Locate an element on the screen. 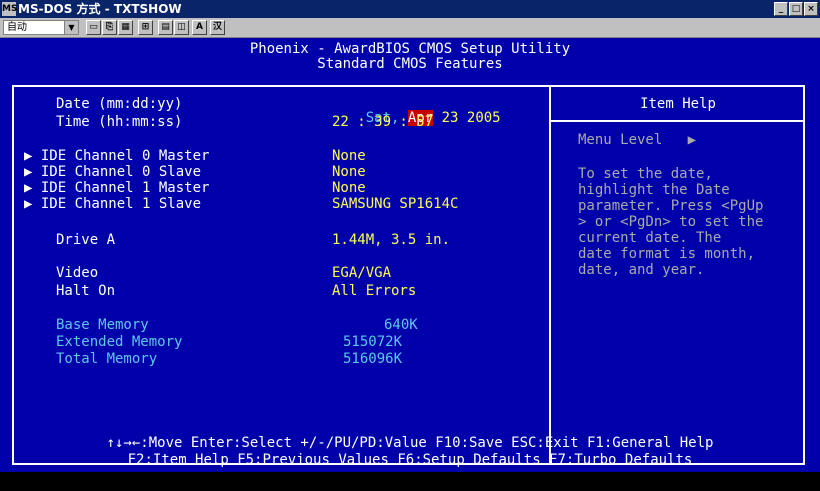 The height and width of the screenshot is (491, 820). panel-divider is located at coordinates (550, 275).